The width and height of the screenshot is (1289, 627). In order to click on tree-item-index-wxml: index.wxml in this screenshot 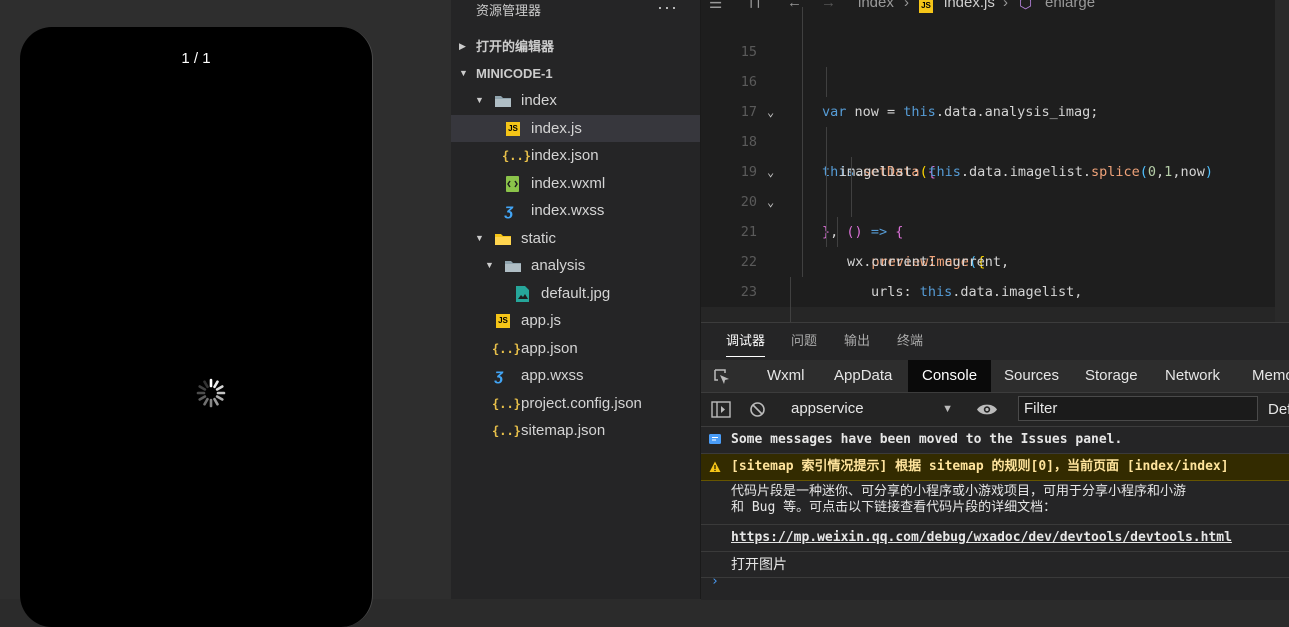, I will do `click(575, 184)`.